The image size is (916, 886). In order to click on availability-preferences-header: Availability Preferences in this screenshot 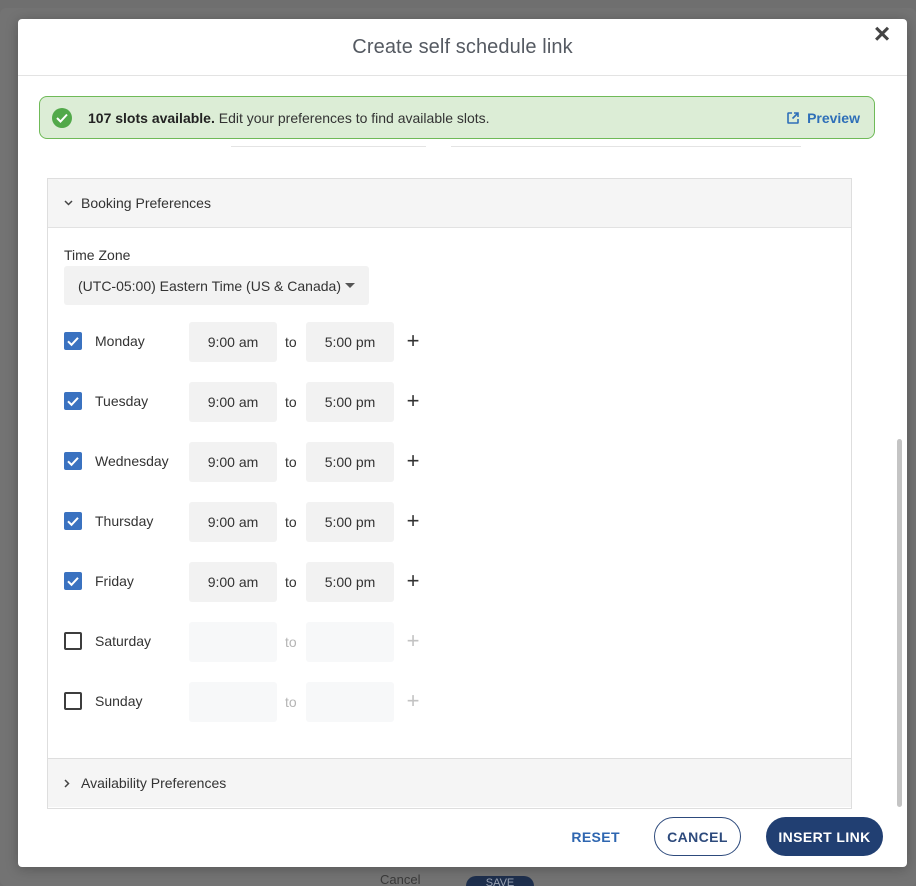, I will do `click(449, 783)`.